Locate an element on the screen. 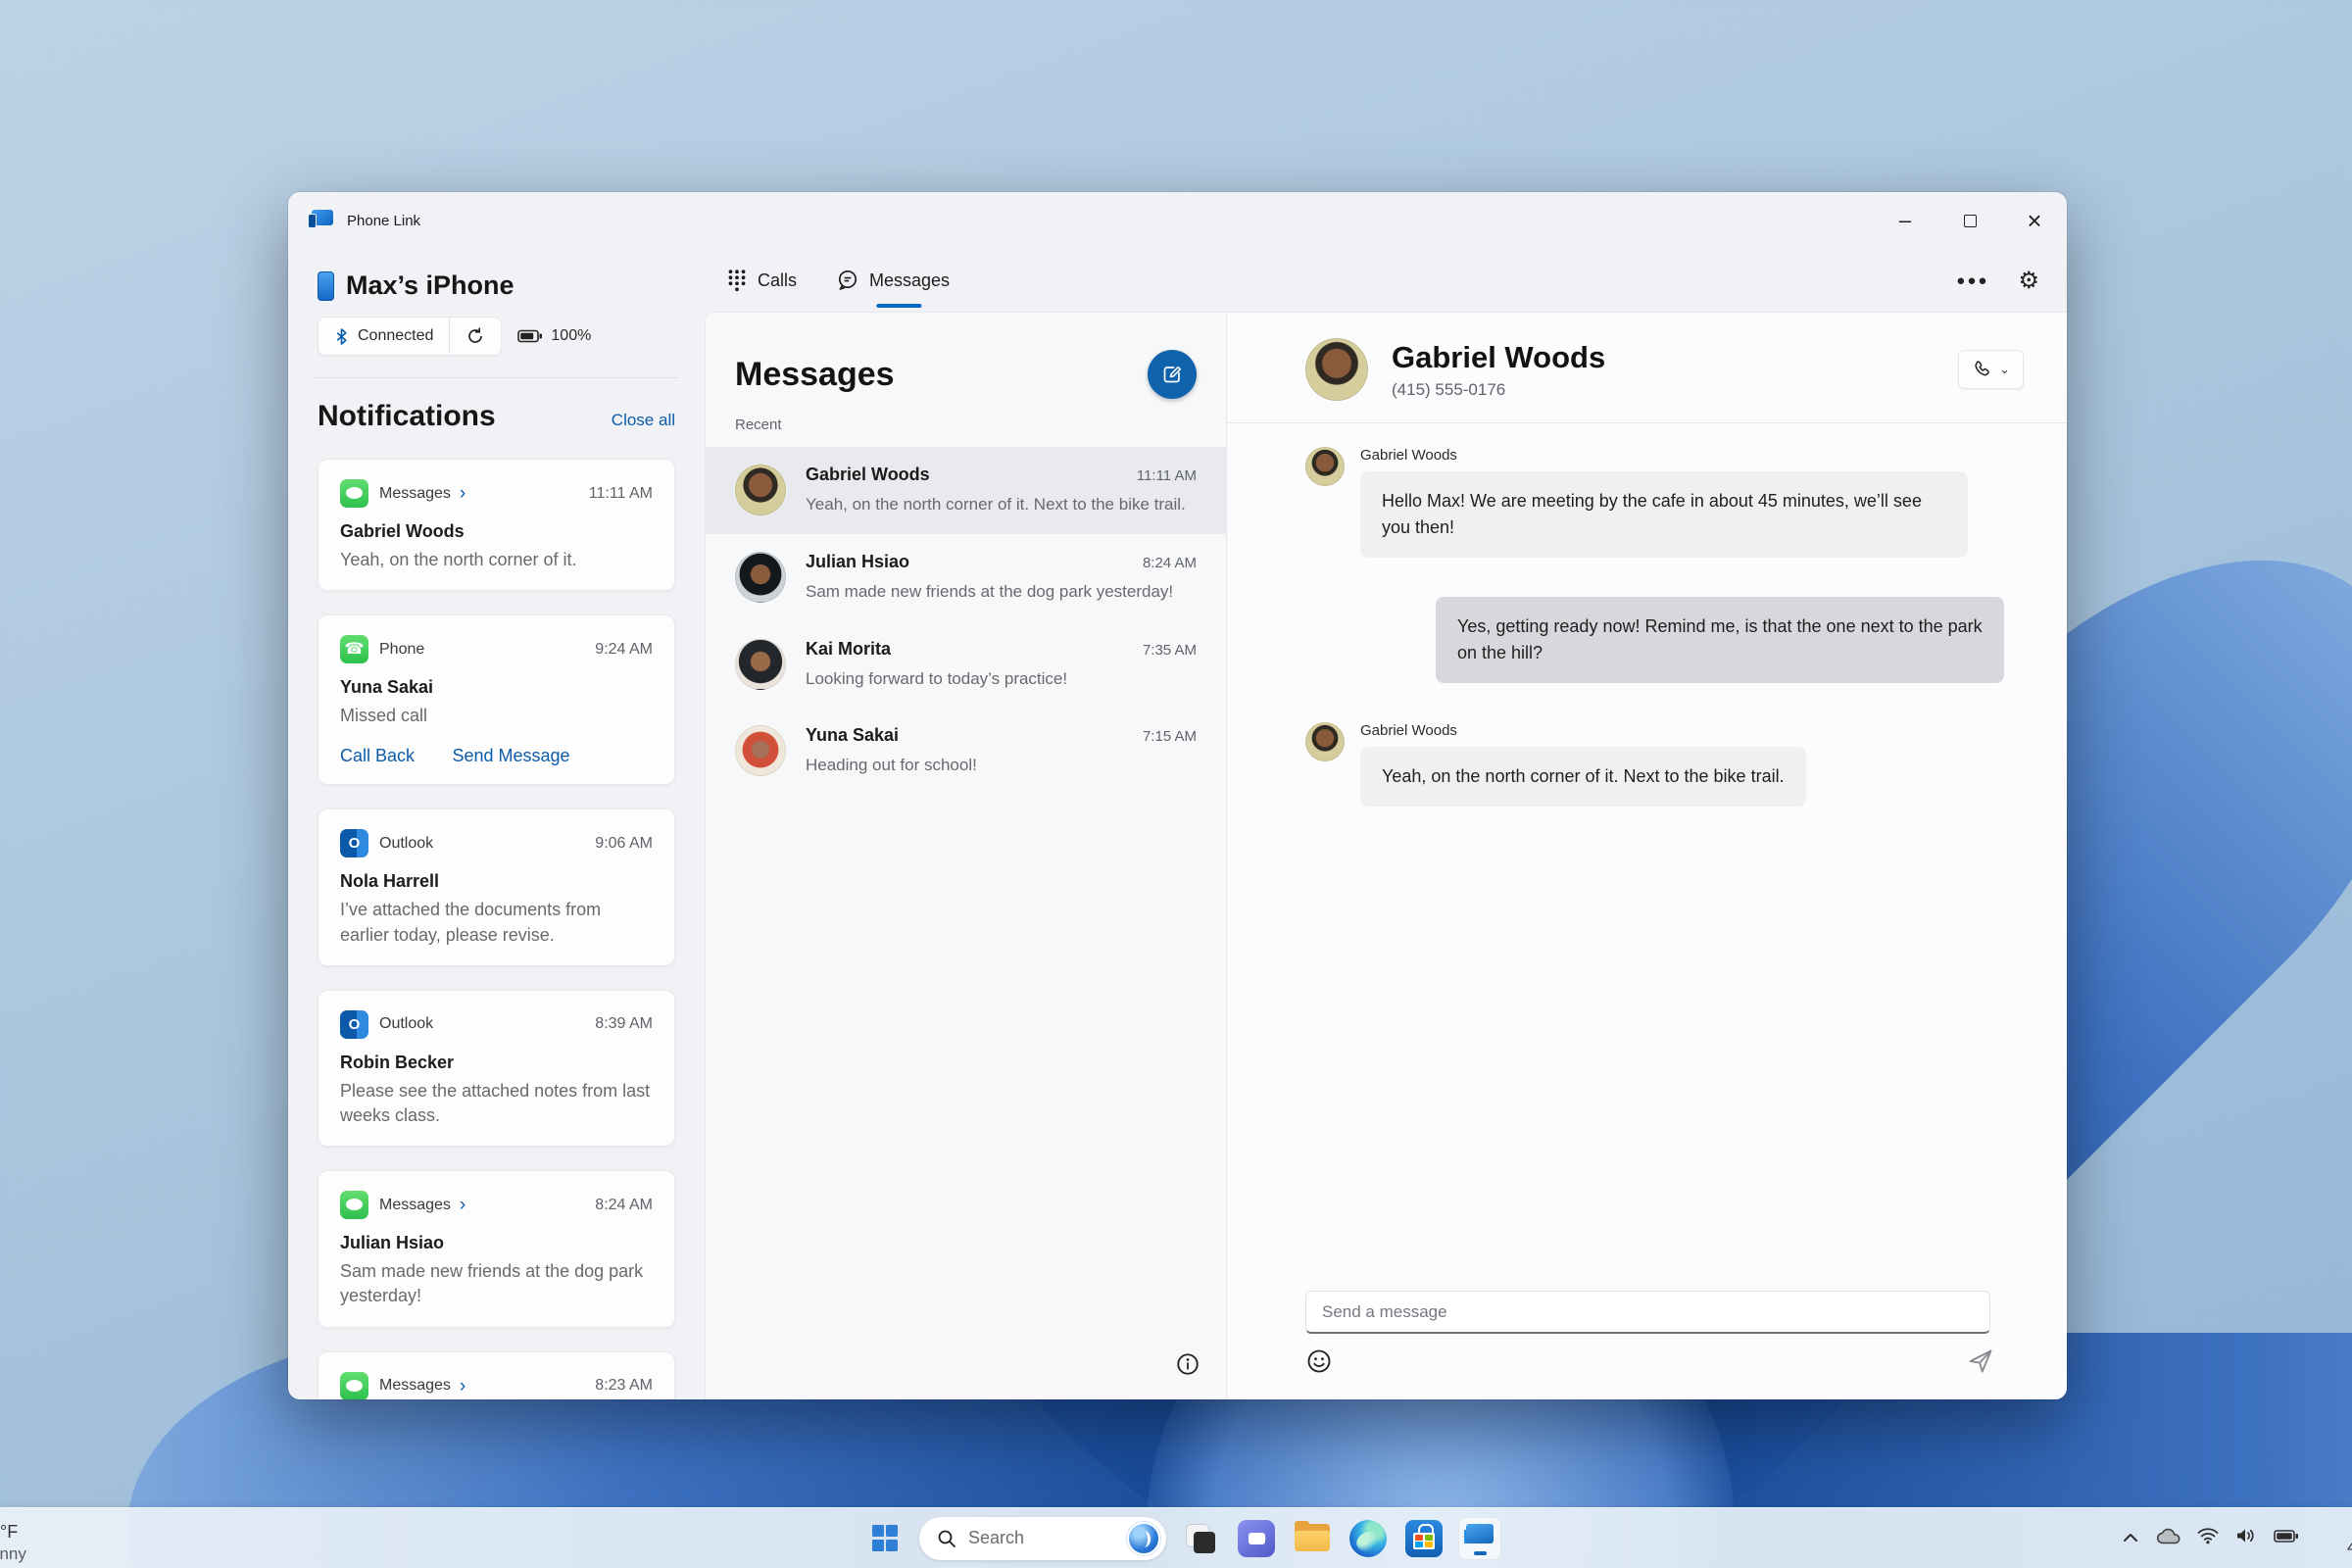  tab-bar: Calls Messages ●●● ⚙ is located at coordinates (1386, 280).